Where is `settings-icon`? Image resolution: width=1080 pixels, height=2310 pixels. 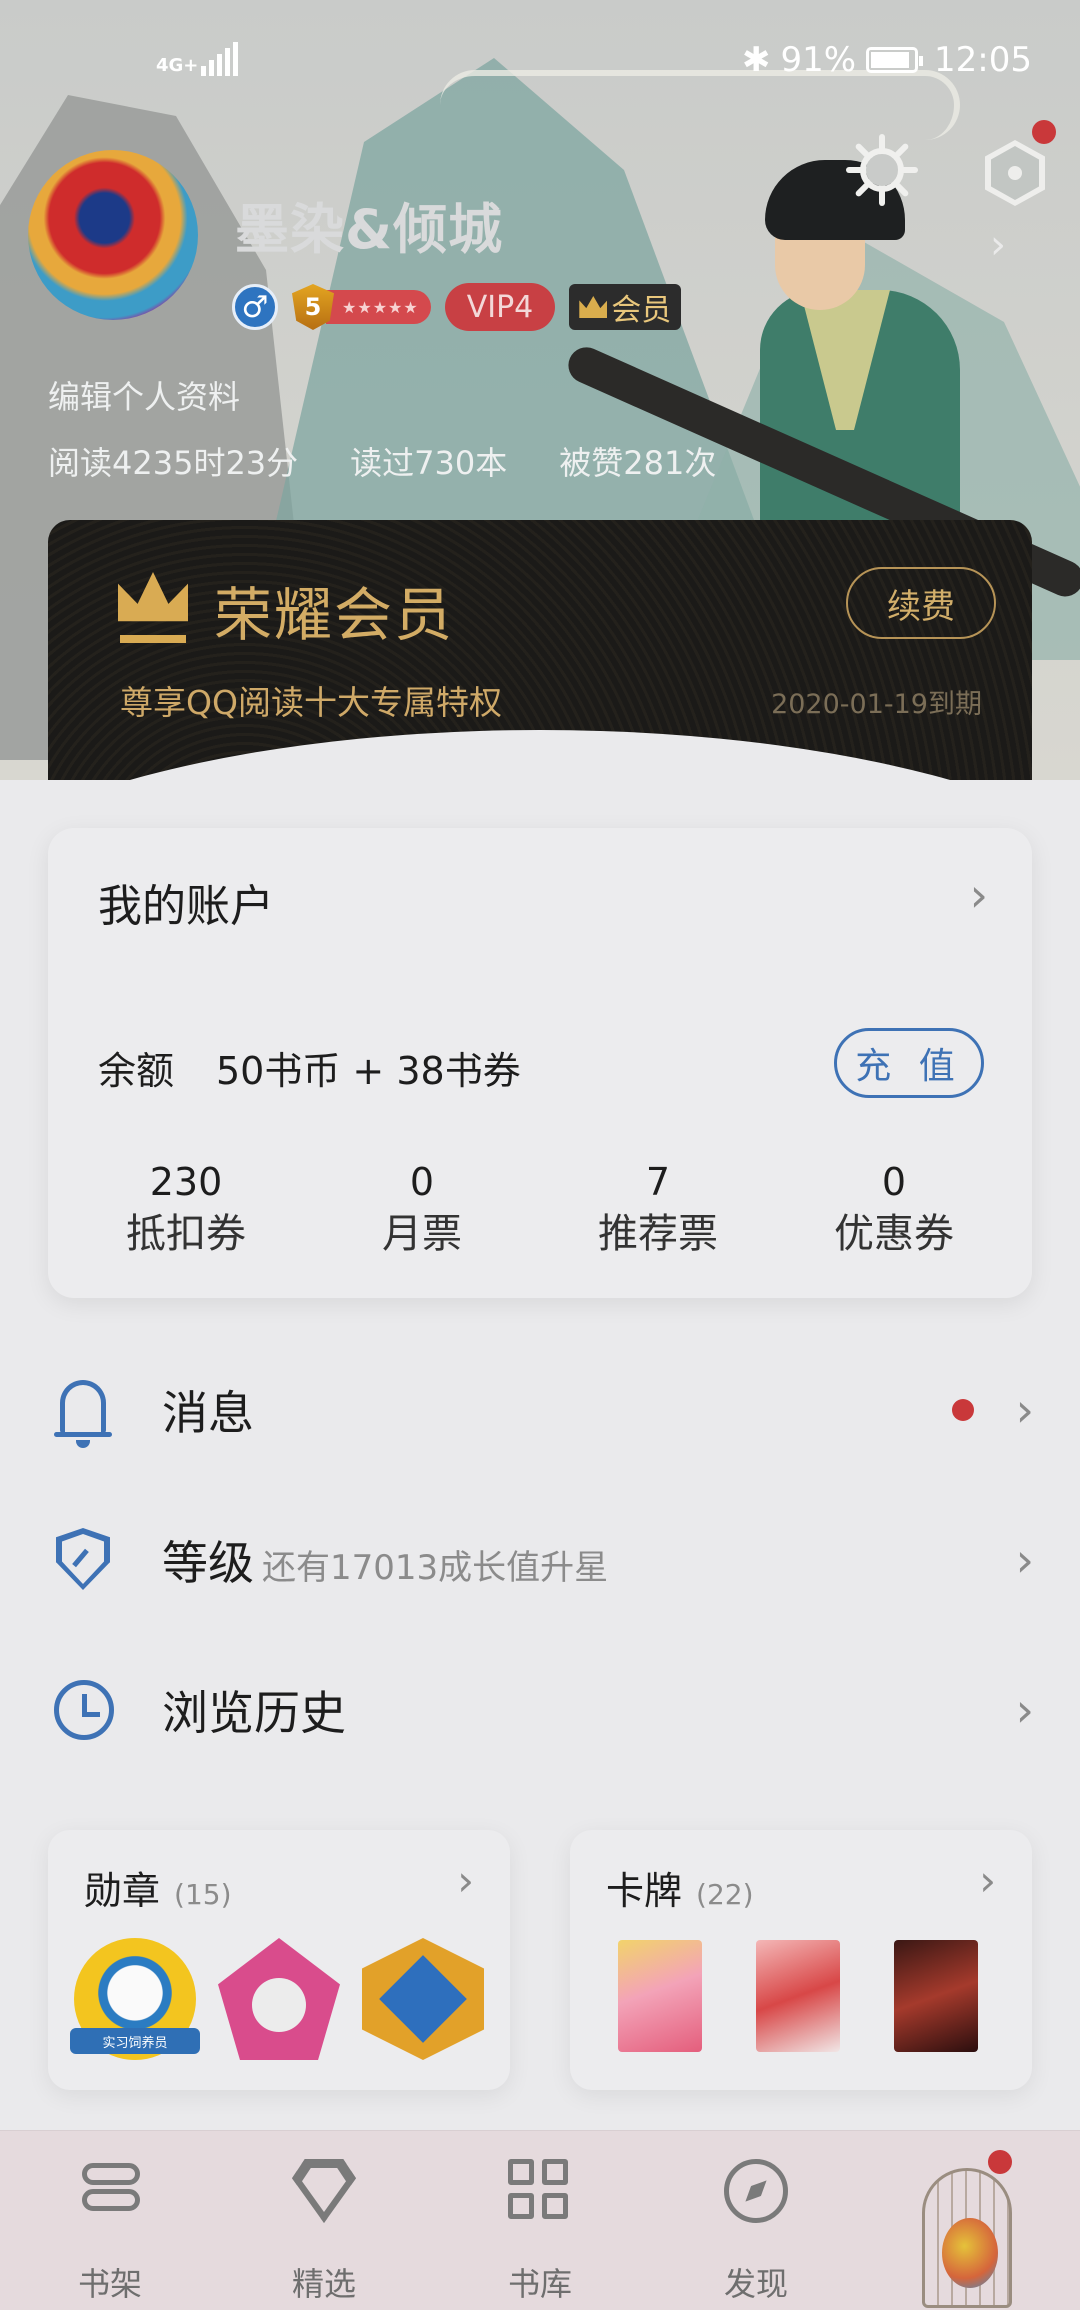
settings-icon is located at coordinates (1015, 173).